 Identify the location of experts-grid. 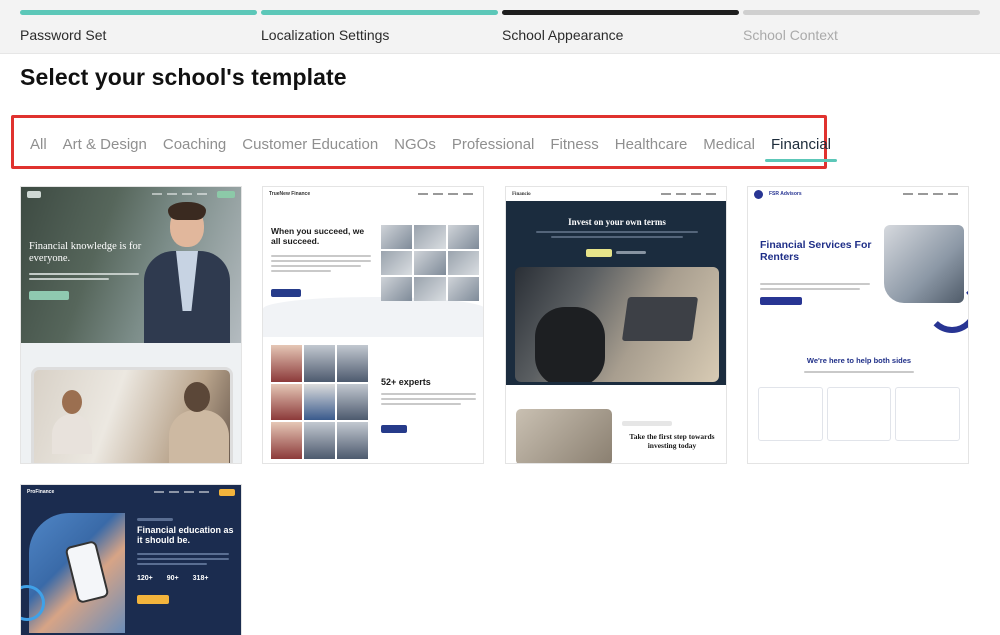
(319, 402).